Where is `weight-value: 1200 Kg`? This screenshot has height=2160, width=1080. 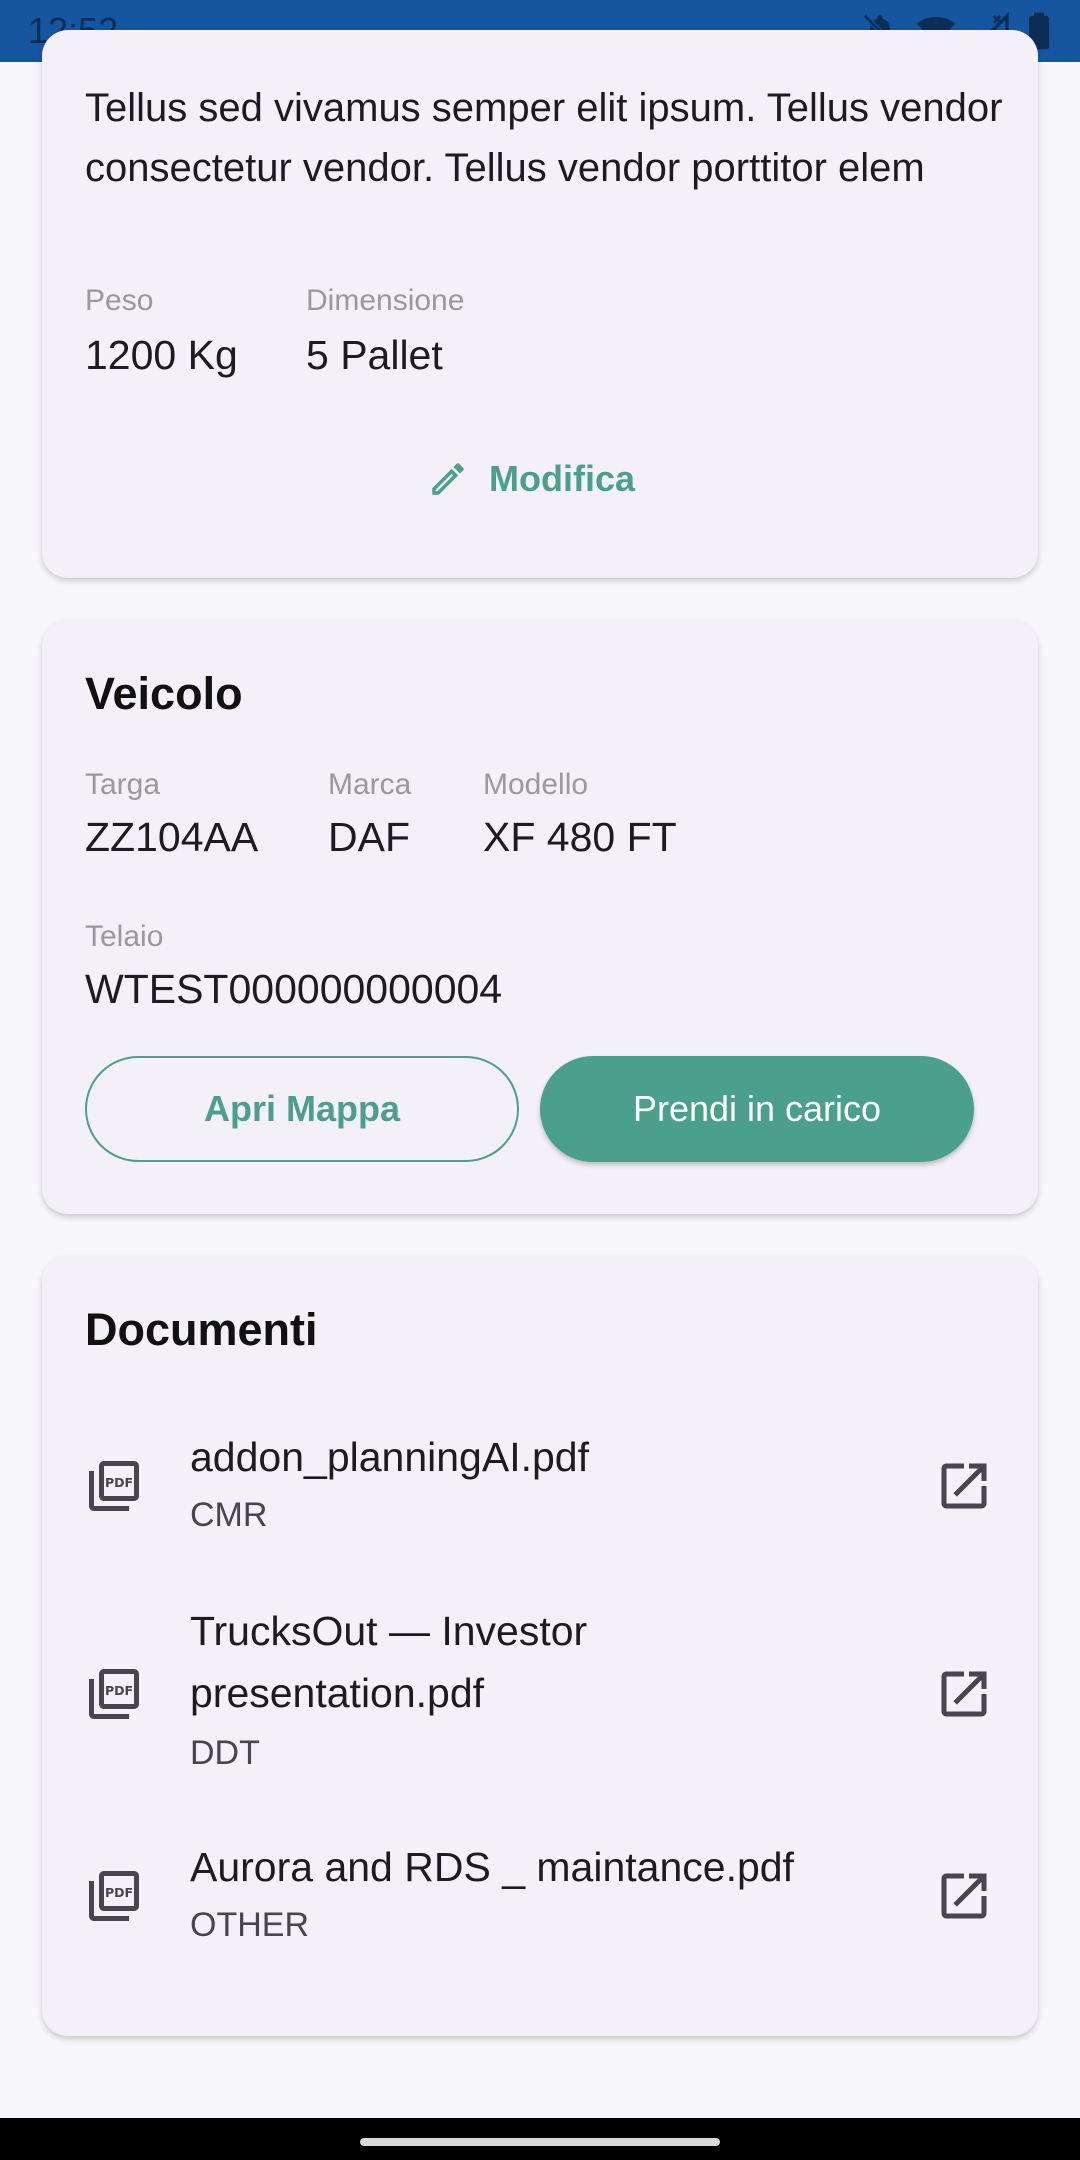 weight-value: 1200 Kg is located at coordinates (161, 355).